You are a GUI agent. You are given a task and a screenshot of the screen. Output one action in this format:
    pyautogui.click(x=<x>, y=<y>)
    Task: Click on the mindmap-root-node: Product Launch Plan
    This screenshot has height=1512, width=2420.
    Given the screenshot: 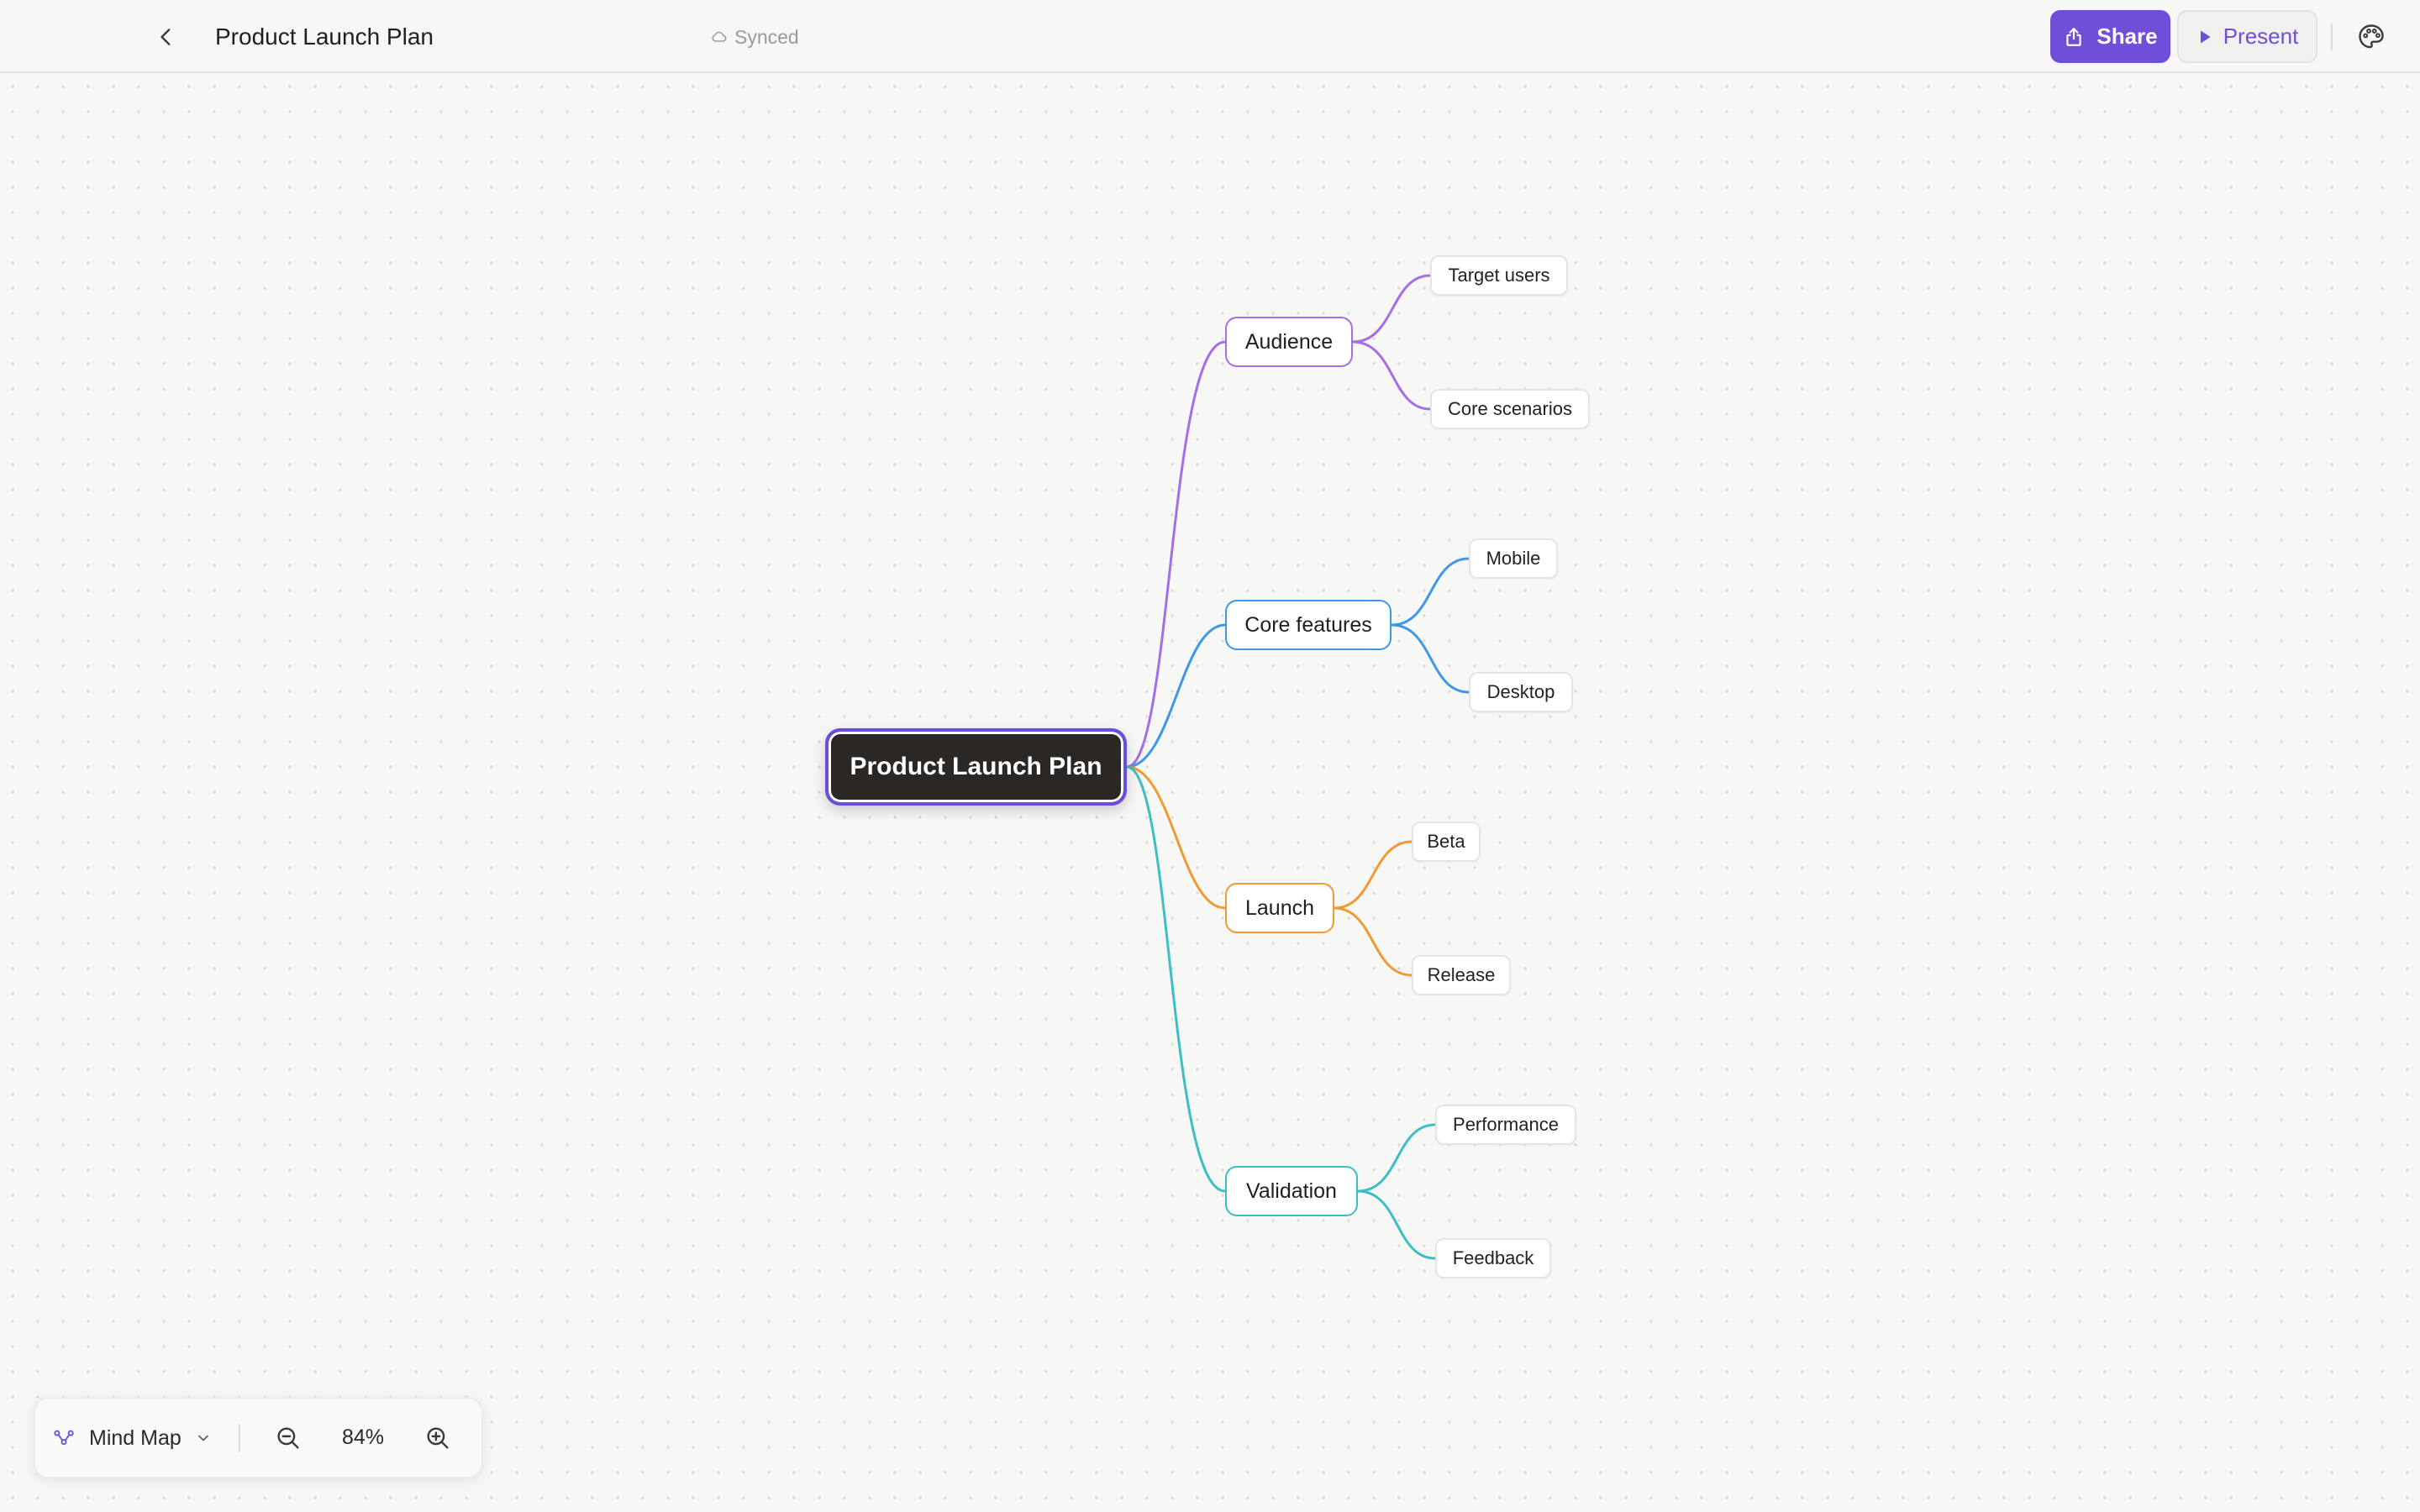 What is the action you would take?
    pyautogui.click(x=976, y=767)
    